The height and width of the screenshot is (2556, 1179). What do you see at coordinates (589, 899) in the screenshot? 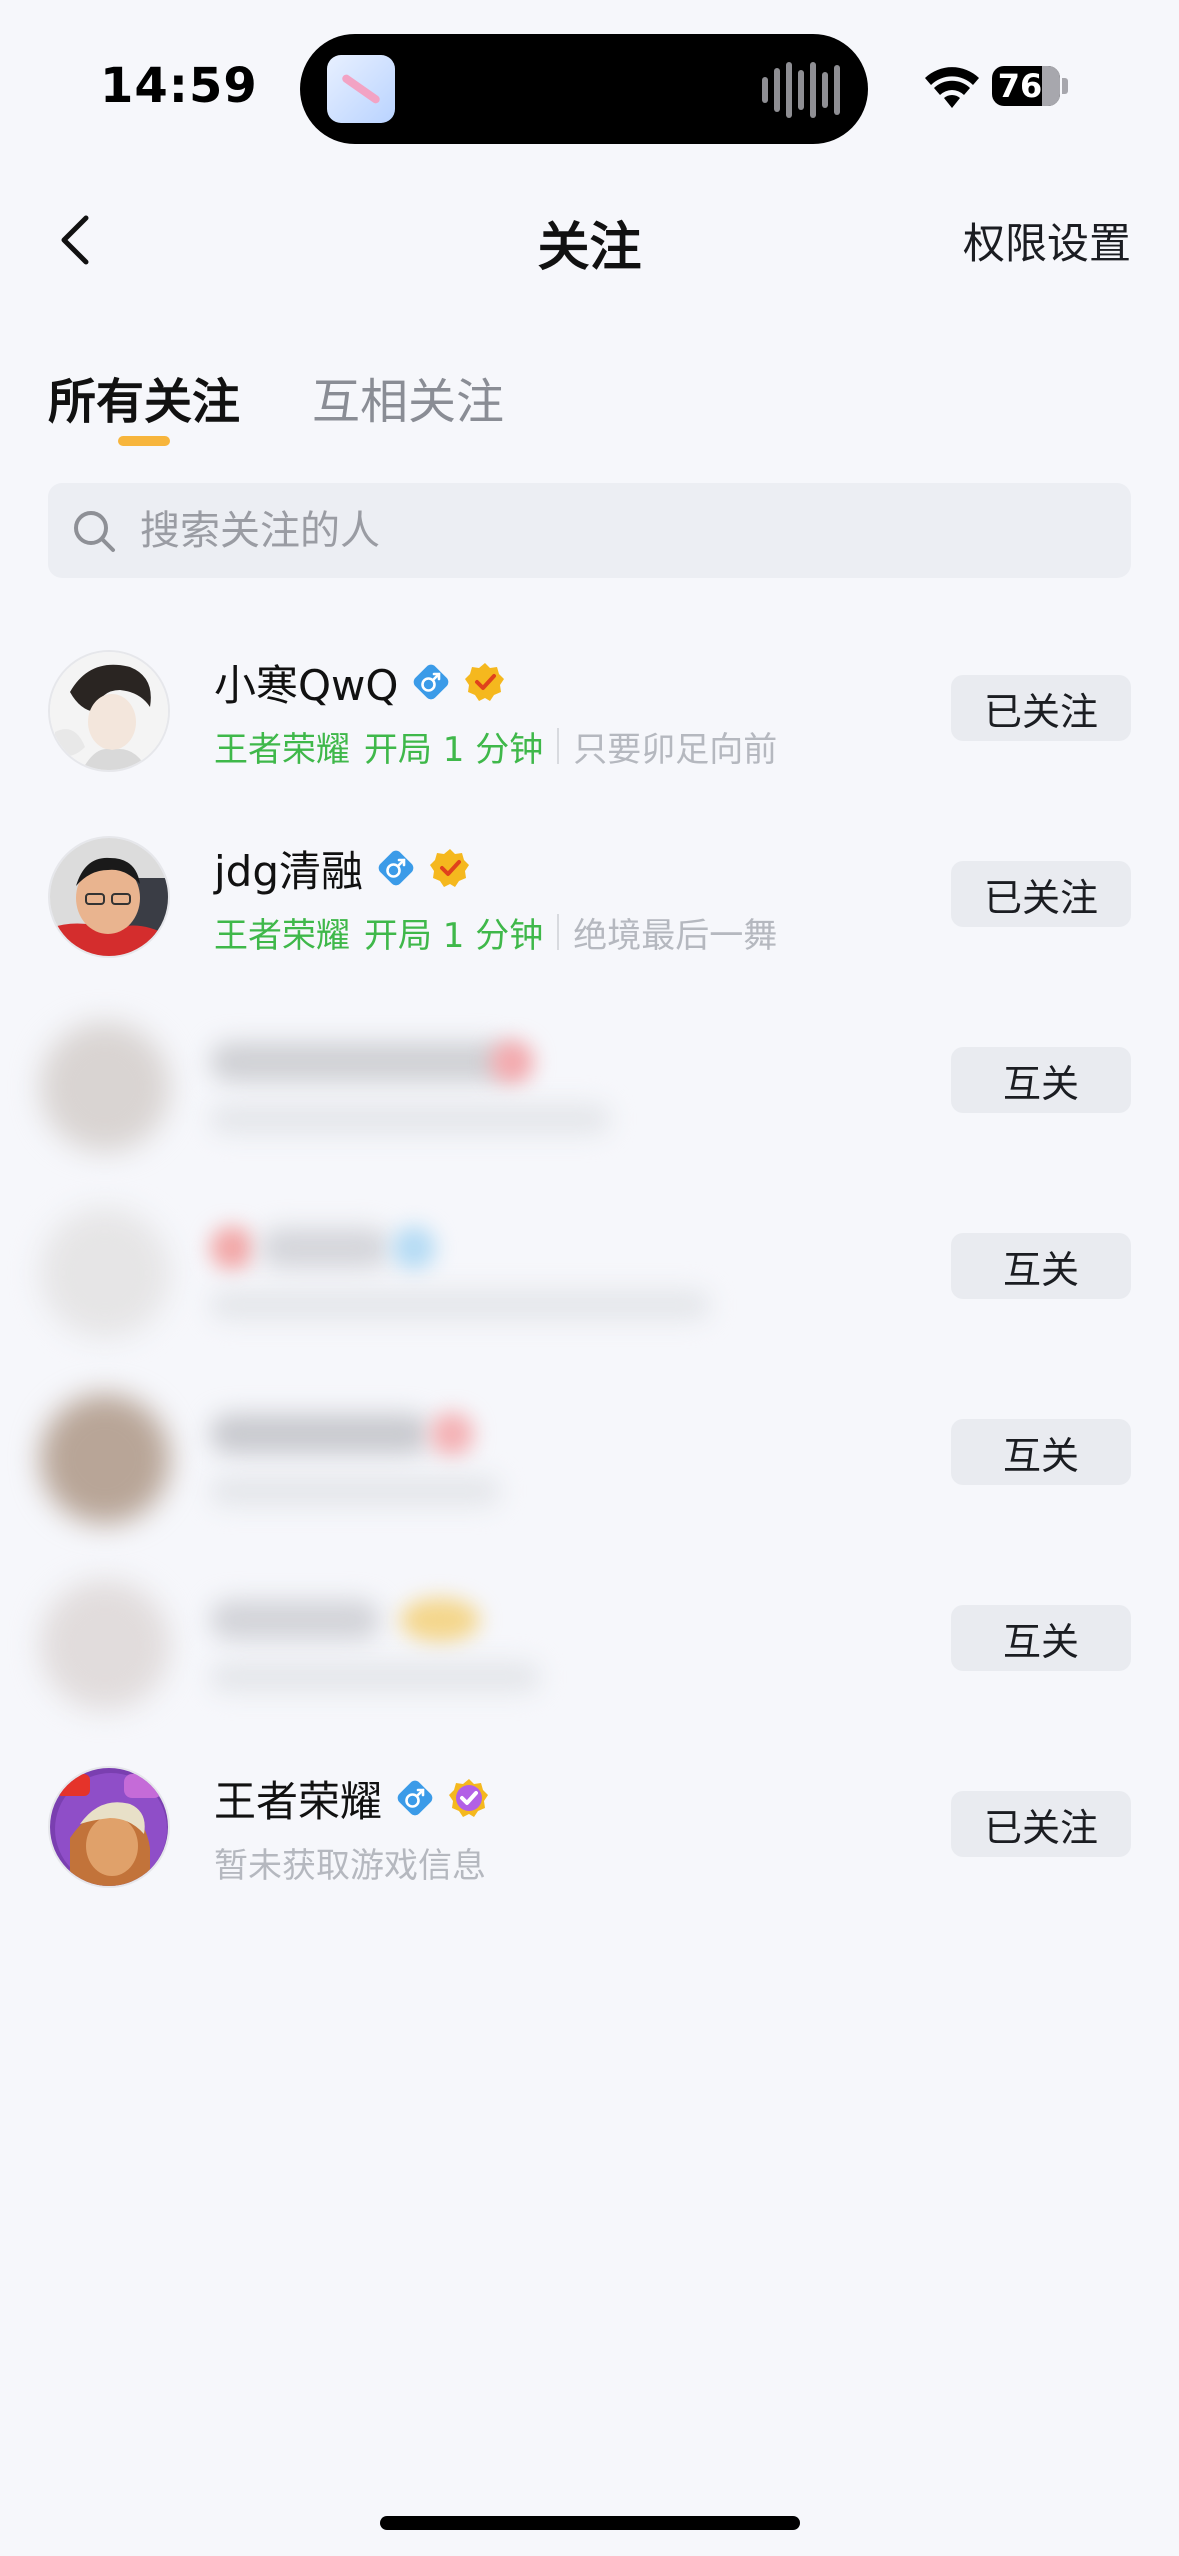
I see `list-item: jdg清融 王者荣耀 开局 1 分钟 绝境最后一舞 已关注` at bounding box center [589, 899].